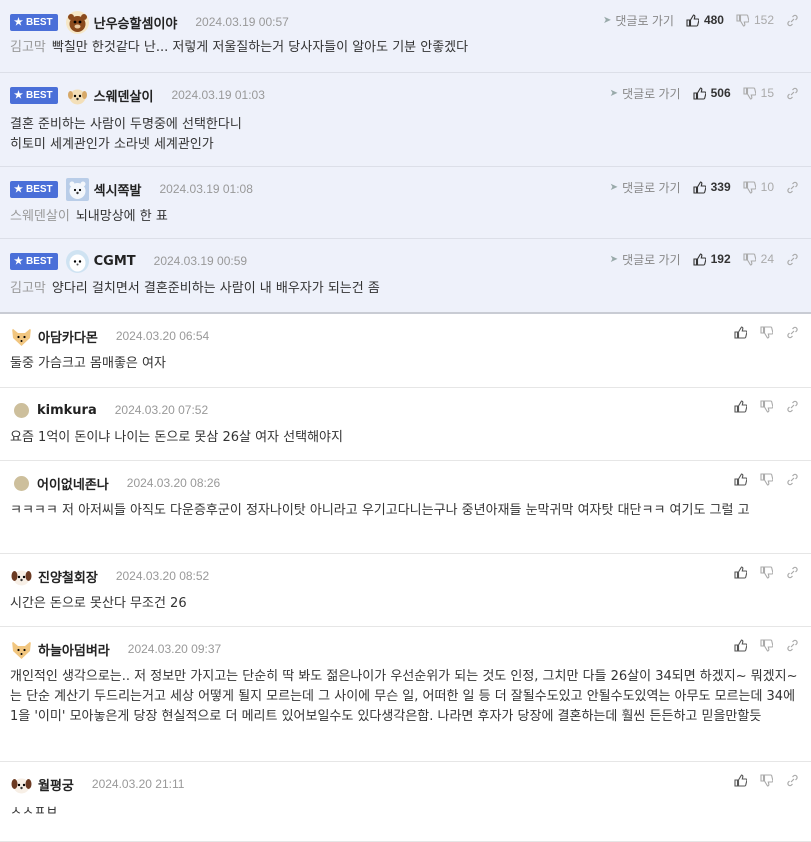 The image size is (811, 842). What do you see at coordinates (77, 95) in the screenshot?
I see `dog-icon` at bounding box center [77, 95].